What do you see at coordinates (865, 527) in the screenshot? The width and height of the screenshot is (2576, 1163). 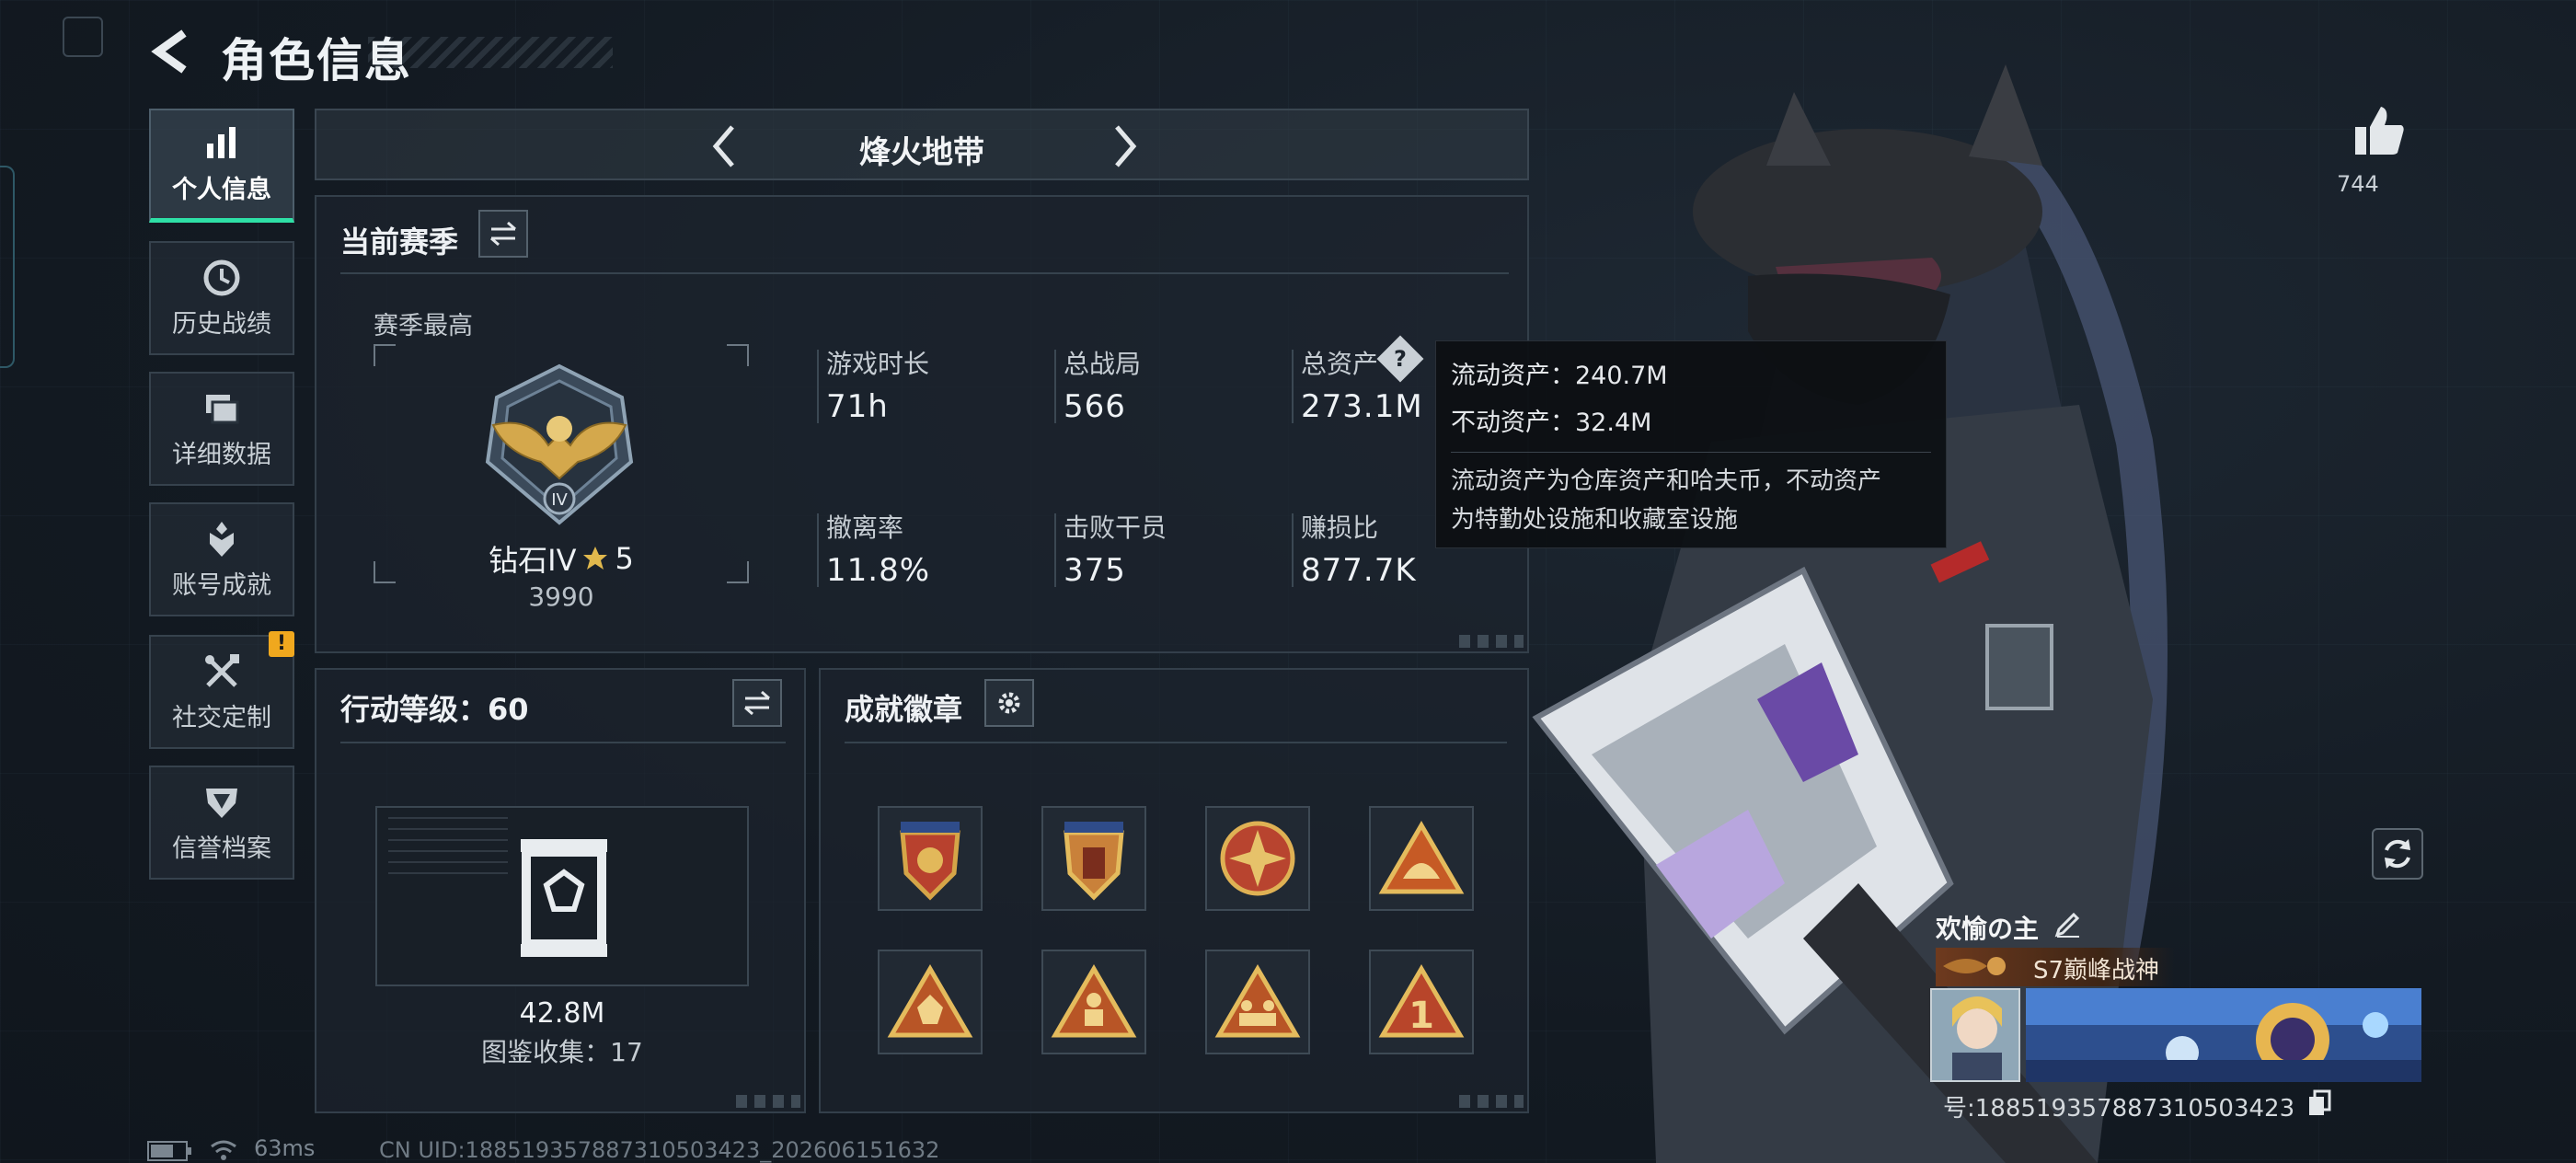 I see `stat-label: 撤离率` at bounding box center [865, 527].